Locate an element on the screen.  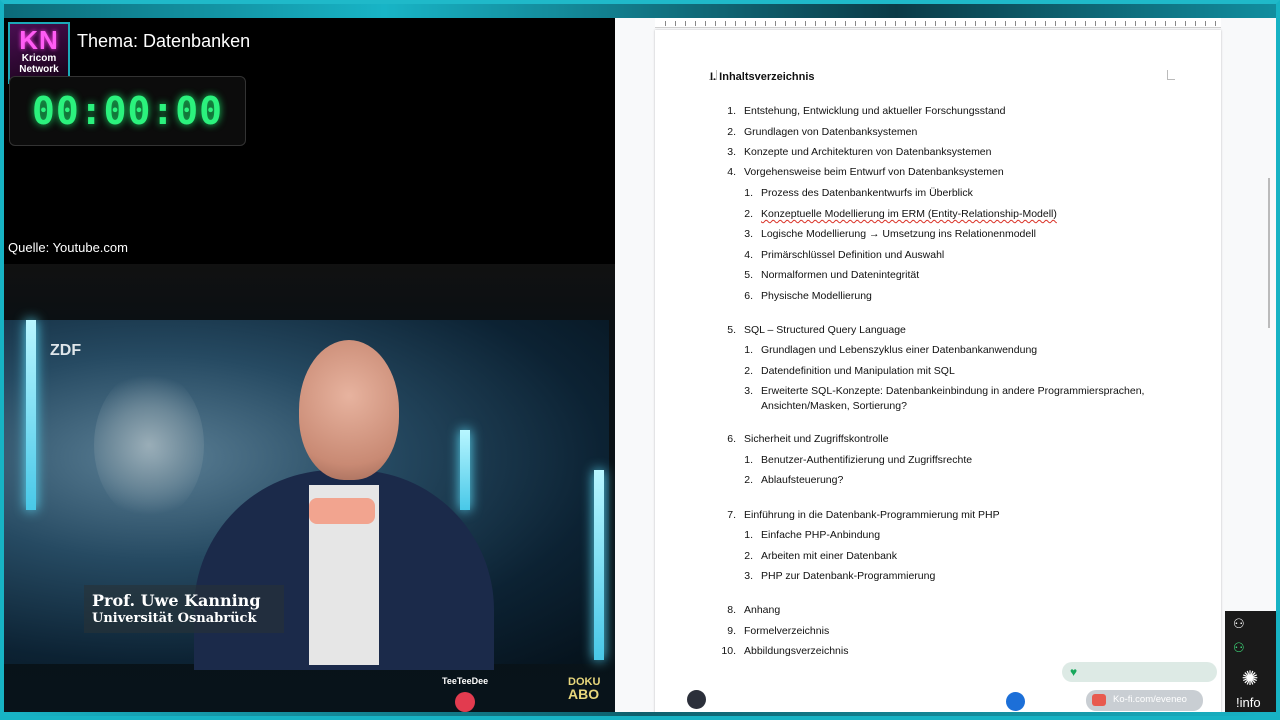
kofi-link: Ko-fi.com/eveneo is located at coordinates (1144, 700).